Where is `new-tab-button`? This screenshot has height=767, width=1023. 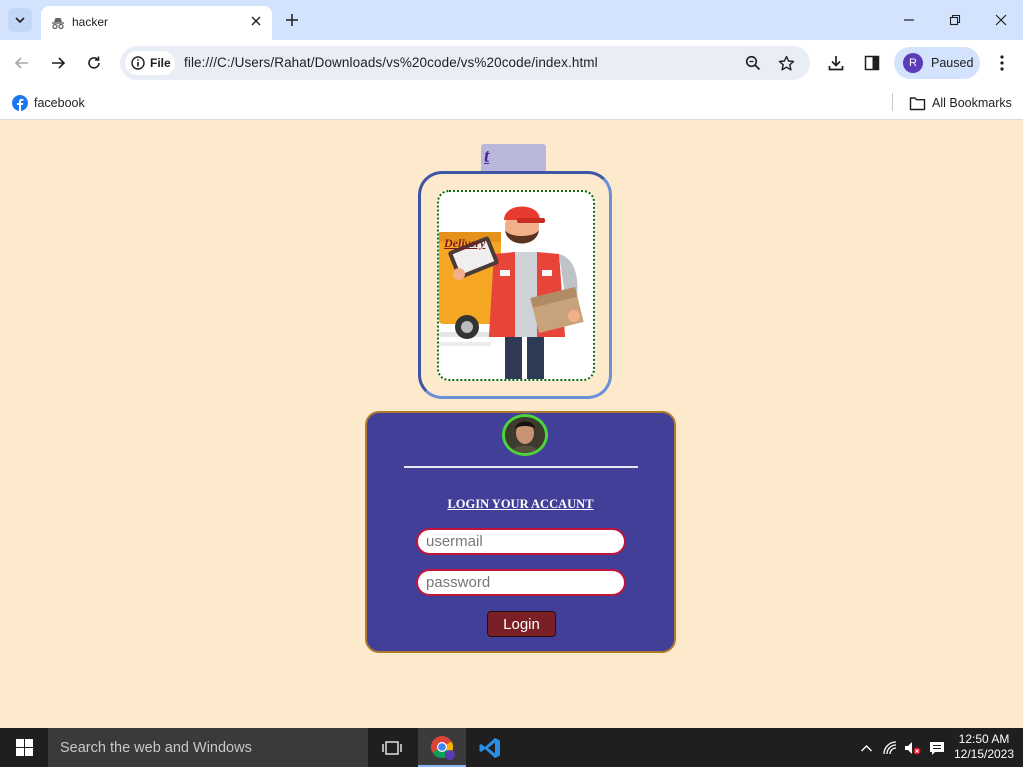 new-tab-button is located at coordinates (292, 20).